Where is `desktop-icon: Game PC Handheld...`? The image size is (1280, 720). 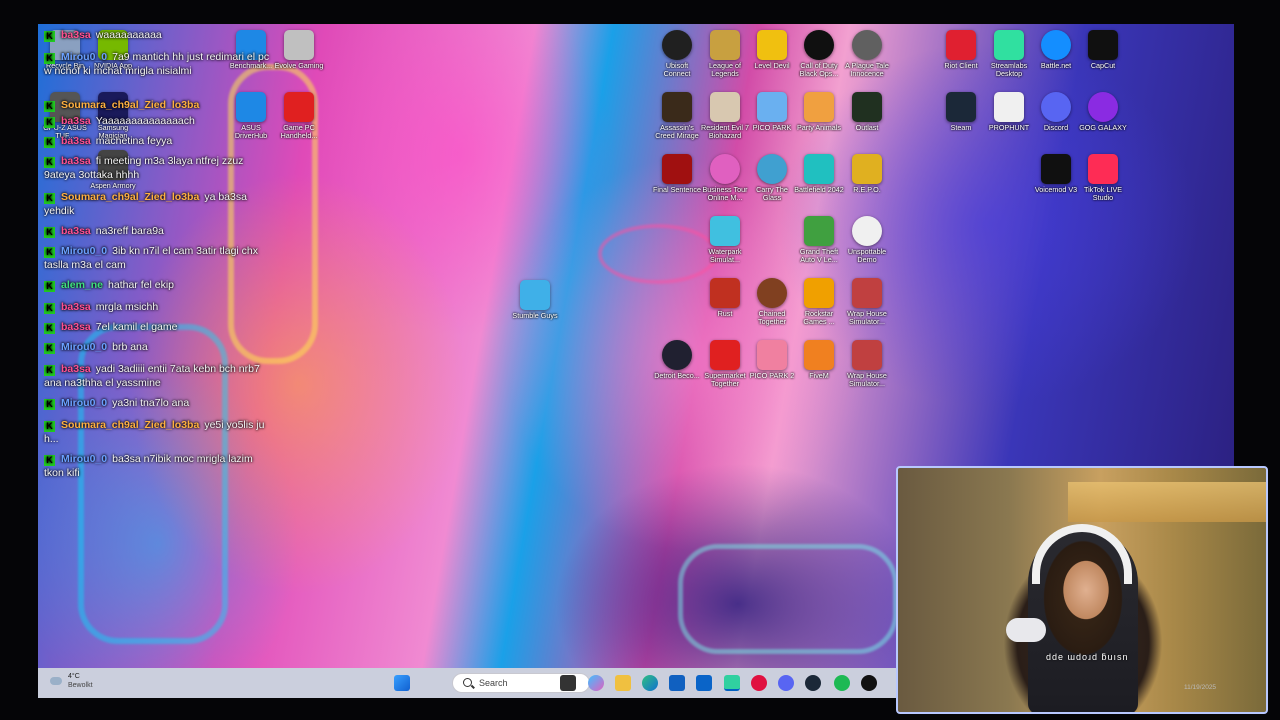 desktop-icon: Game PC Handheld... is located at coordinates (299, 116).